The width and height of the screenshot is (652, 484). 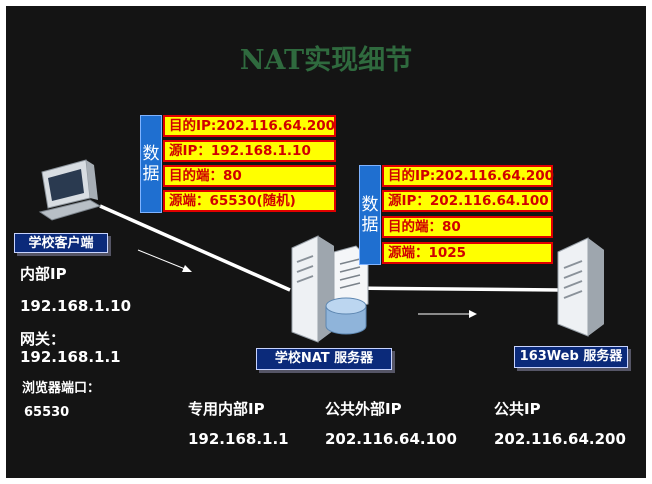 I want to click on client-inner-ip-label: 内部IP, so click(x=43, y=274).